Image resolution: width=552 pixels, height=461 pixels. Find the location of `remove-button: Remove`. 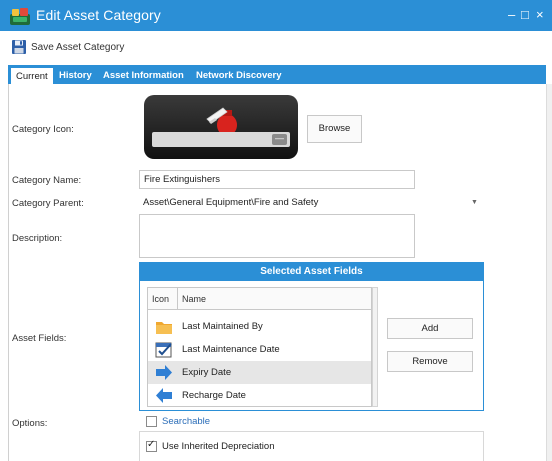

remove-button: Remove is located at coordinates (430, 361).